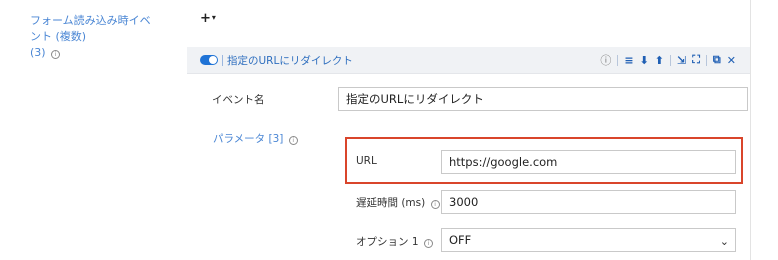 The image size is (778, 260). What do you see at coordinates (731, 60) in the screenshot?
I see `close-icon: ✕` at bounding box center [731, 60].